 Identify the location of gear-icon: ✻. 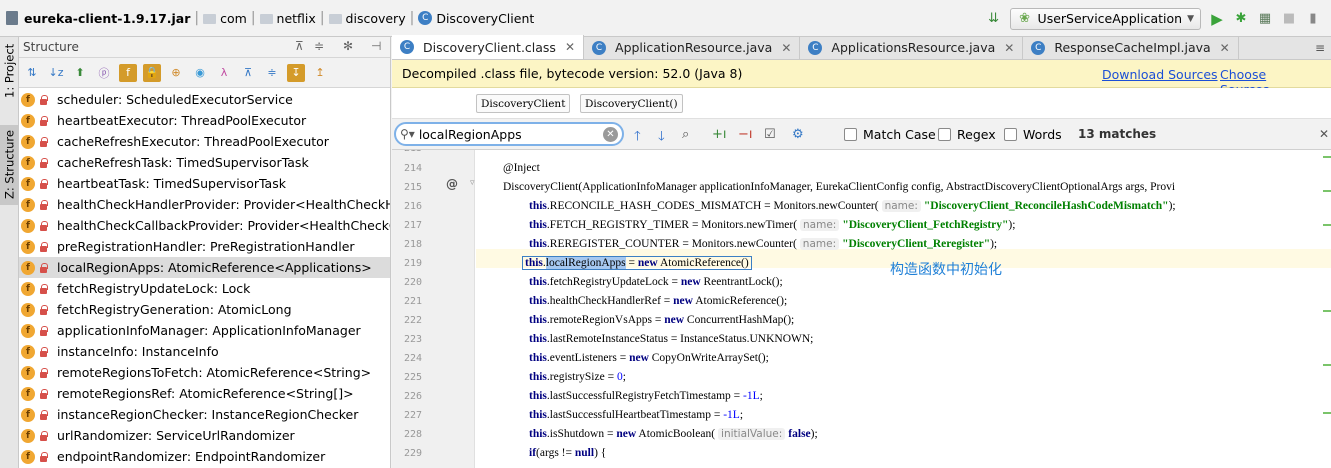
(348, 46).